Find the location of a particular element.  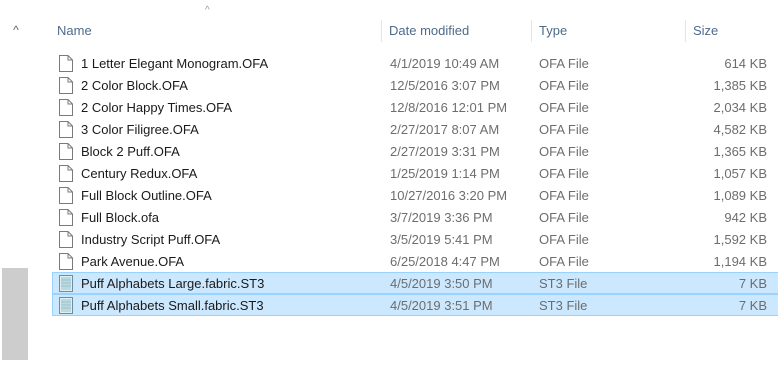

file-date-modified: 10/27/2016 3:20 PM is located at coordinates (449, 195).